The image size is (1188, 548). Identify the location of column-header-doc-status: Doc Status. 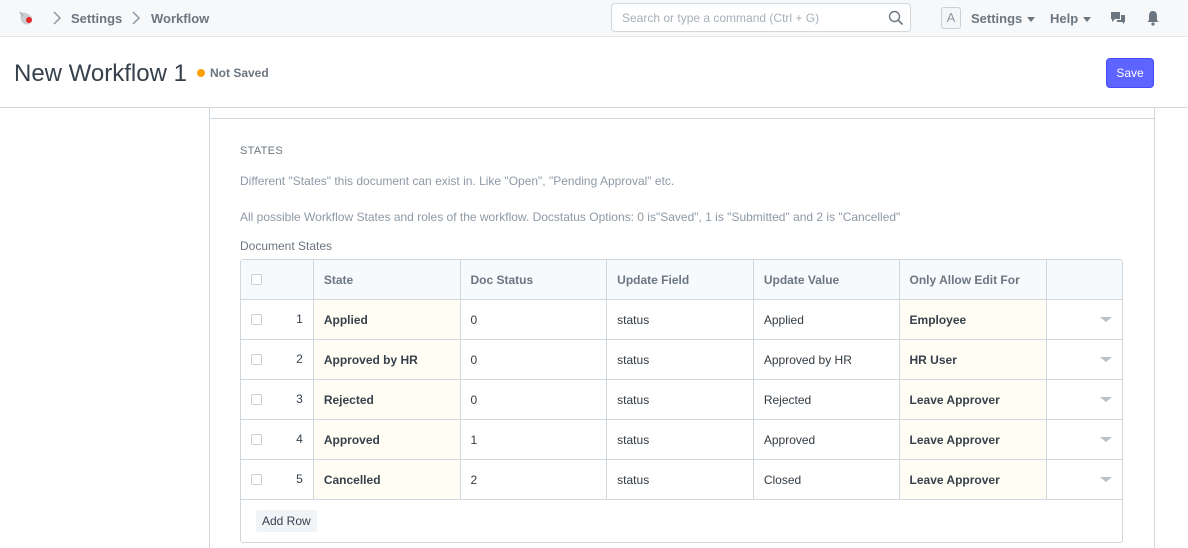
(534, 279).